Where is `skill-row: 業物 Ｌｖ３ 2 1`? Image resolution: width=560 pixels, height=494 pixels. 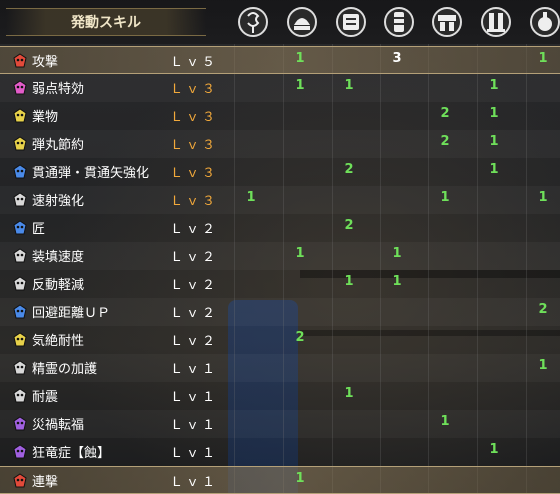
skill-row: 業物 Ｌｖ３ 2 1 is located at coordinates (280, 116).